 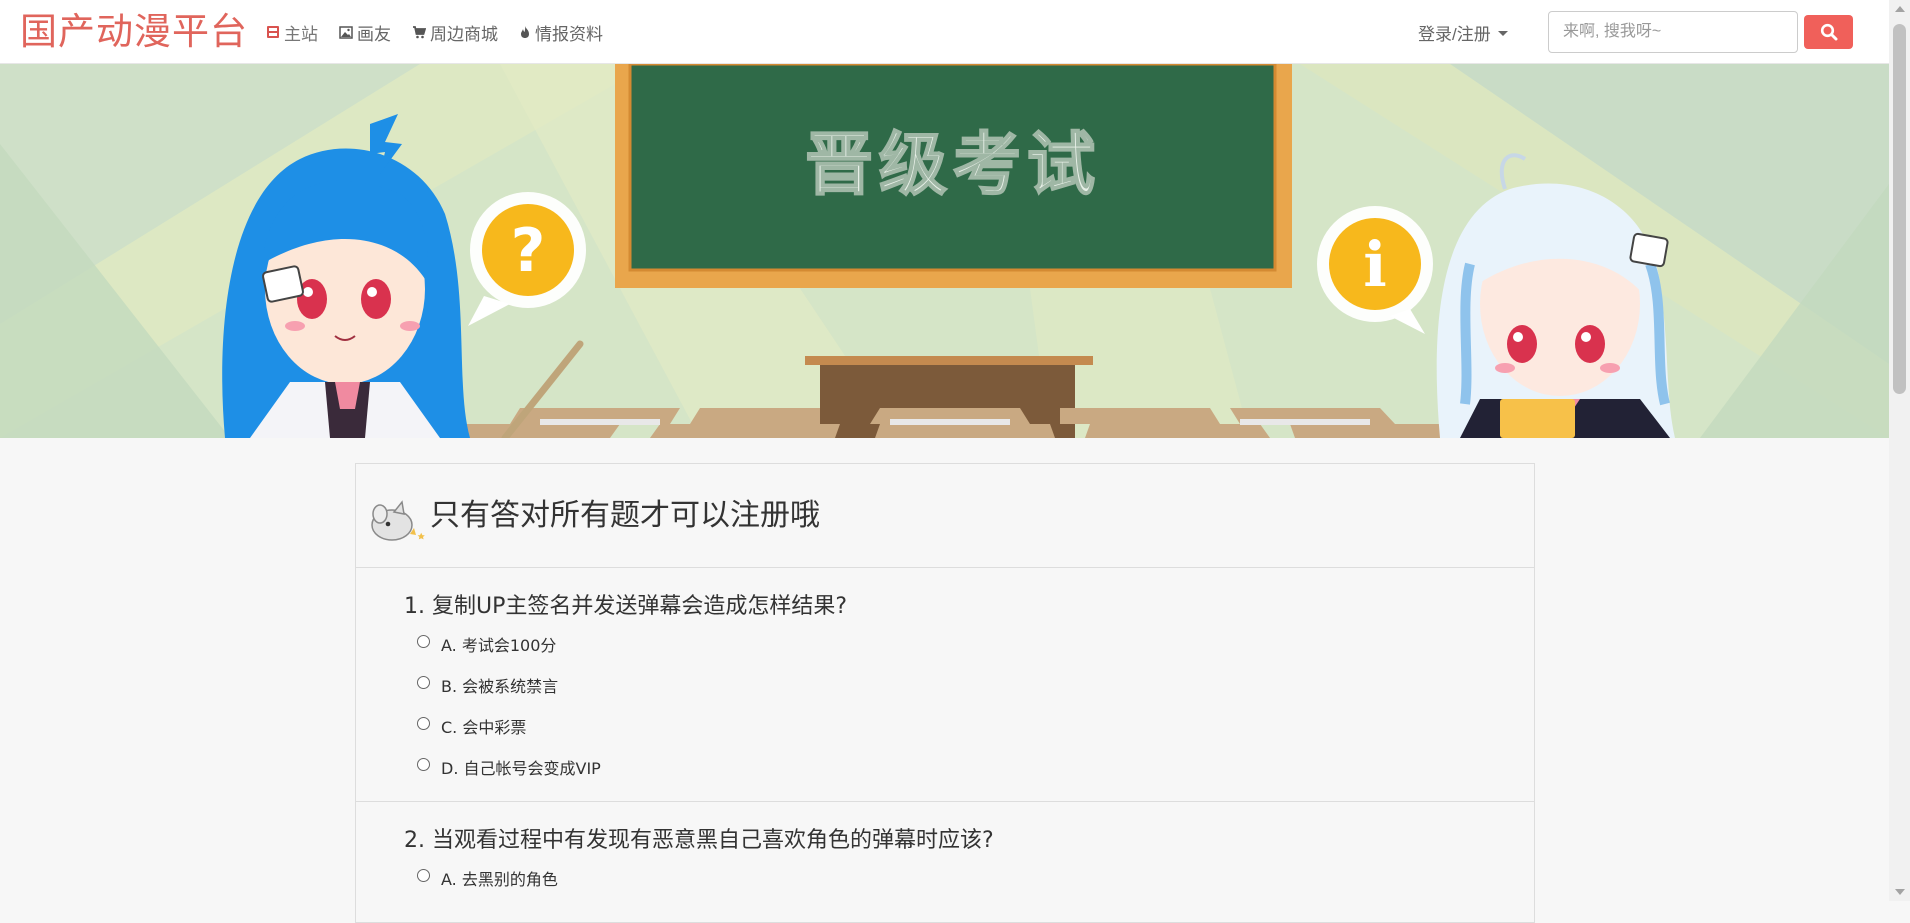 I want to click on option-b: B. 会被系统禁言, so click(x=487, y=685).